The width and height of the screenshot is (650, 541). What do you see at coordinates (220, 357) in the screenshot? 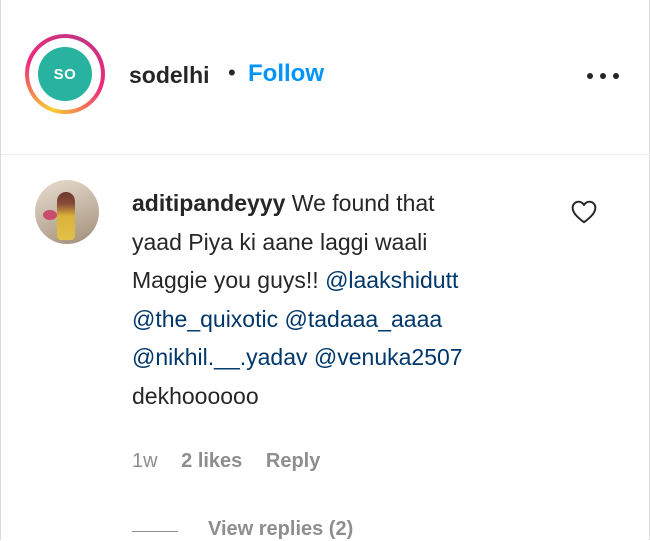
I see `mention-link: @nikhil.__.yadav` at bounding box center [220, 357].